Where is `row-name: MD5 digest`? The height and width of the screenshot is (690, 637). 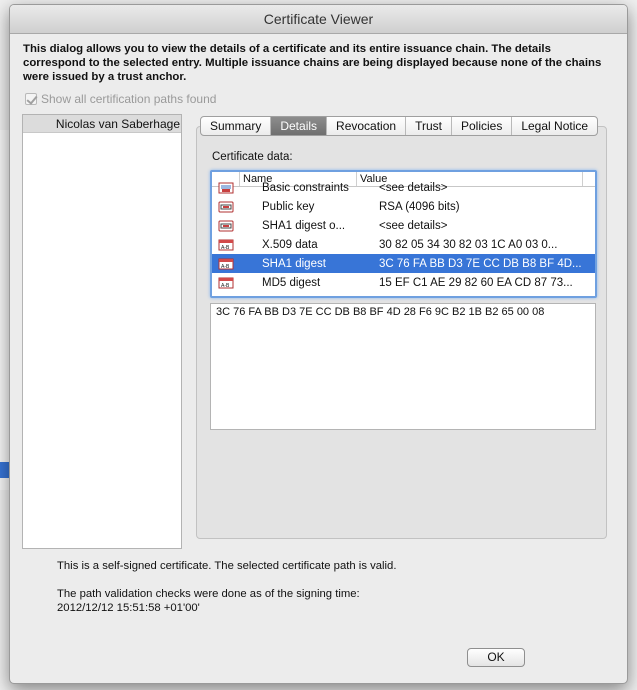
row-name: MD5 digest is located at coordinates (291, 282).